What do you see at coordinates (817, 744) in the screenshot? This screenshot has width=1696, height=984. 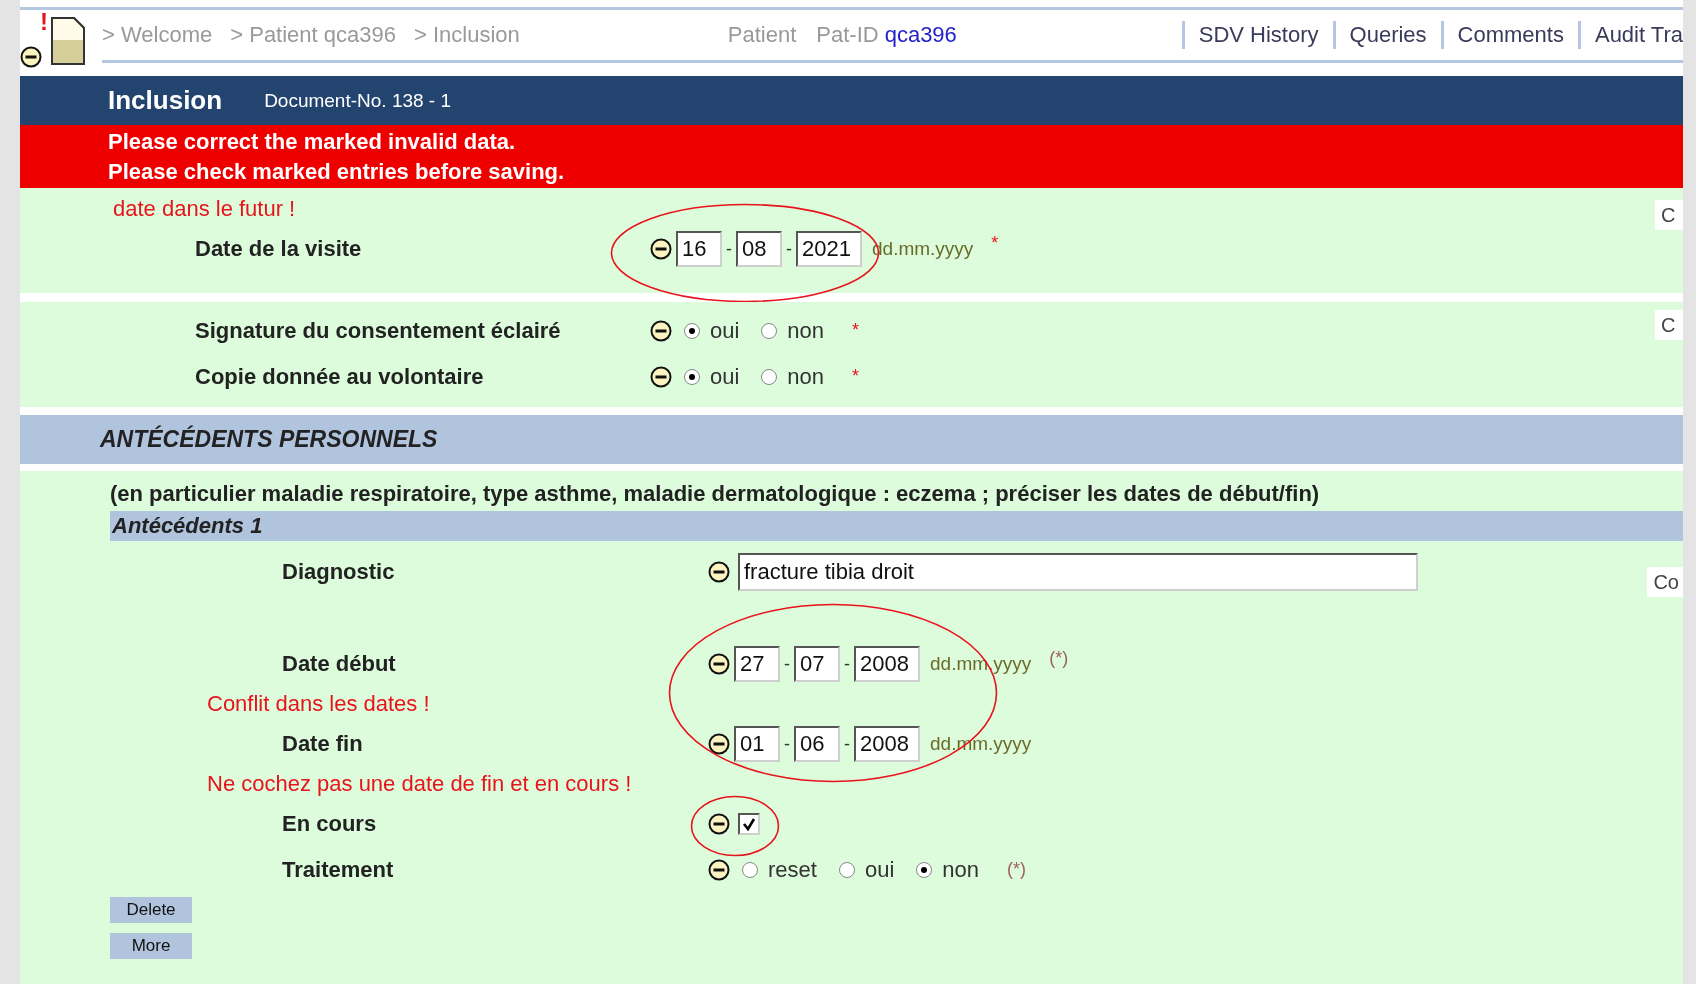 I see `month-field: 06` at bounding box center [817, 744].